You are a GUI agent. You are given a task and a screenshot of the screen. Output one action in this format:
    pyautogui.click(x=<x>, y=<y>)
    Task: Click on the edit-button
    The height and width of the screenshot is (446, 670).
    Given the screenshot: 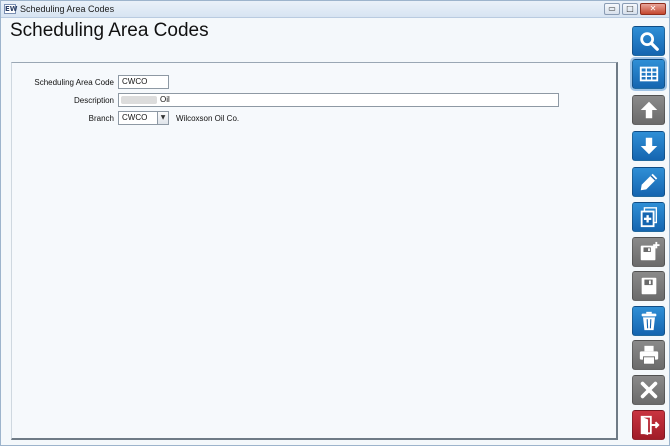 What is the action you would take?
    pyautogui.click(x=648, y=182)
    